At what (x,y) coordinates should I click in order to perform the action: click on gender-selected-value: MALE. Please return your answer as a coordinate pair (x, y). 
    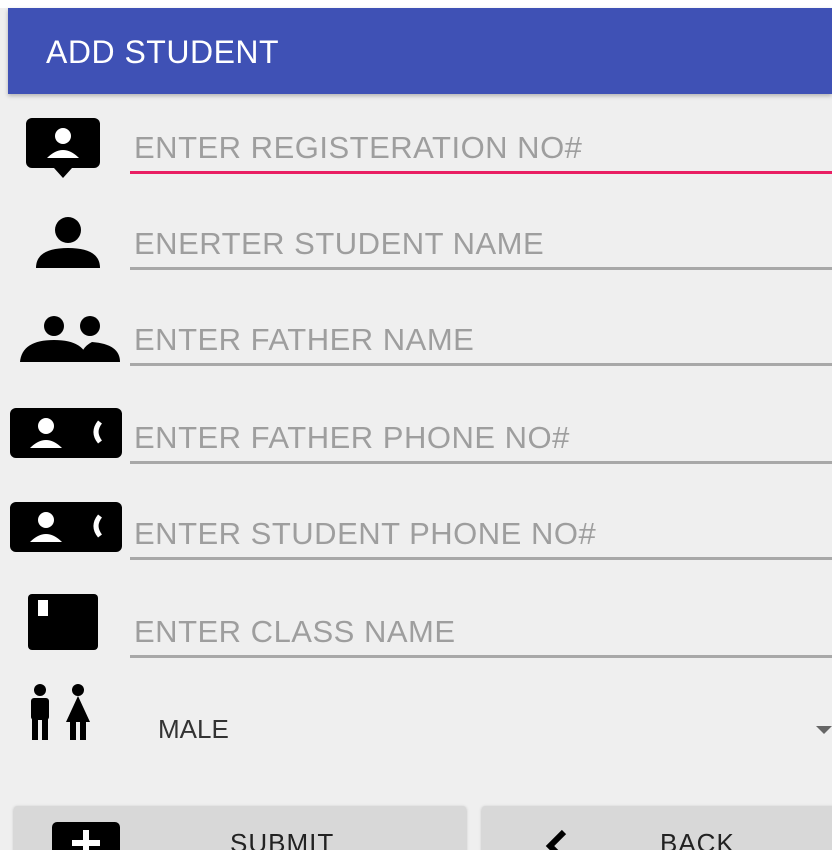
    Looking at the image, I should click on (193, 729).